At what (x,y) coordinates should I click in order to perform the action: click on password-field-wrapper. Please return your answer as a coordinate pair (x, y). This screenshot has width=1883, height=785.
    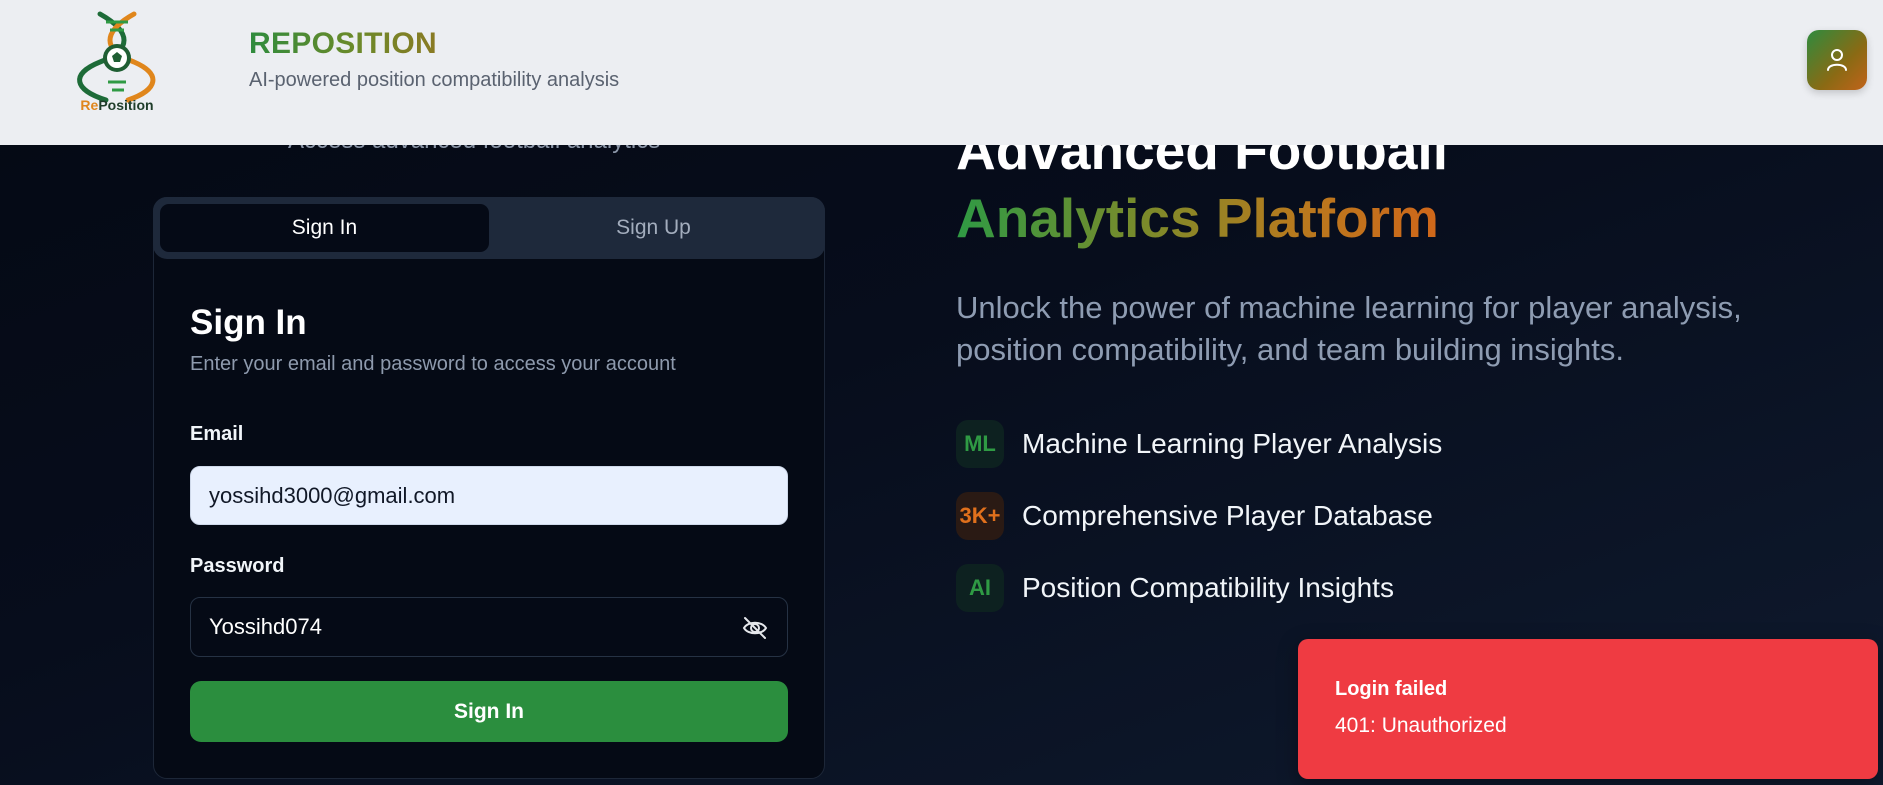
    Looking at the image, I should click on (489, 627).